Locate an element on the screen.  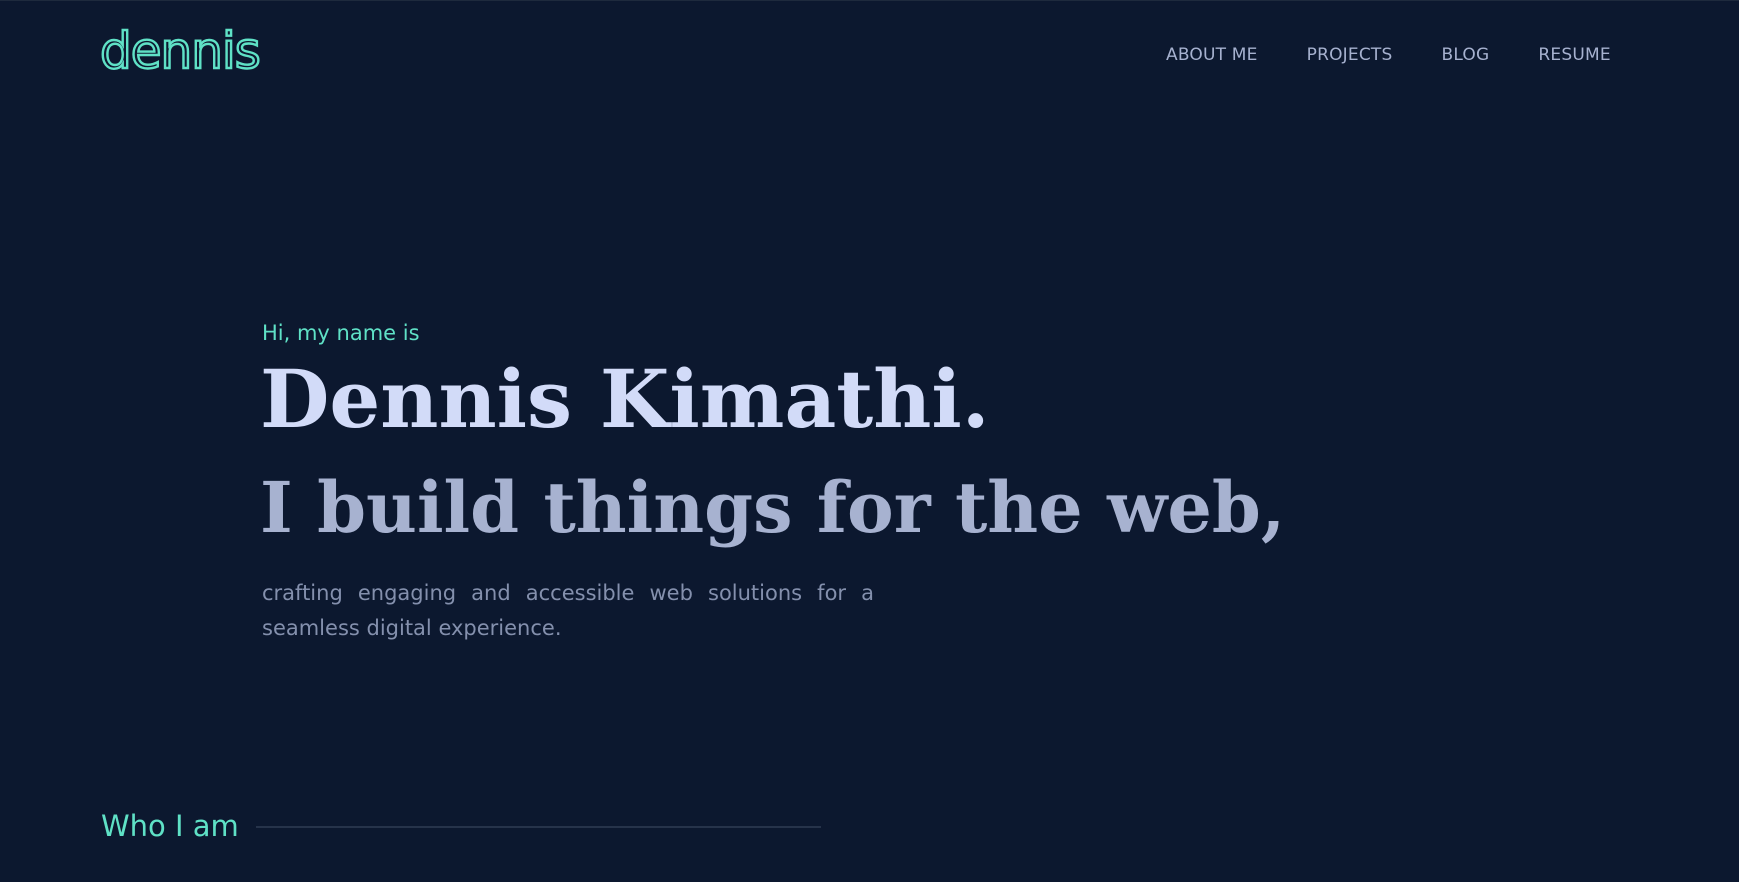
section-divider is located at coordinates (538, 827).